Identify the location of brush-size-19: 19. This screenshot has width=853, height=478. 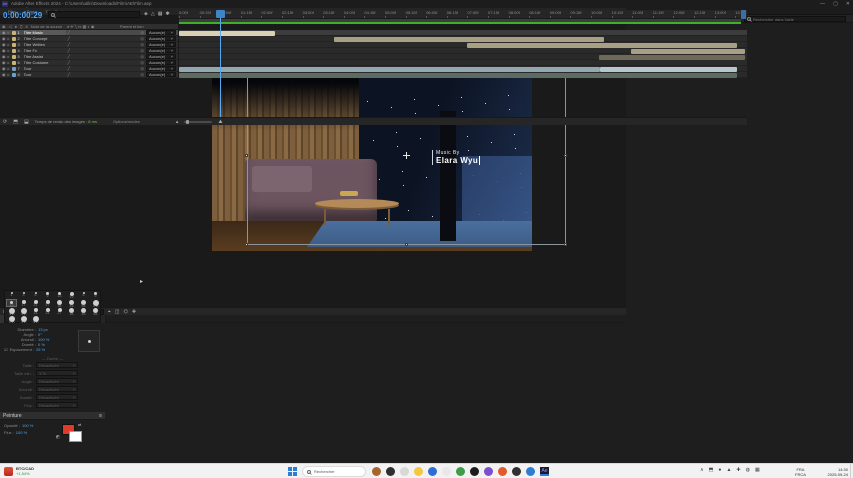
(71, 295).